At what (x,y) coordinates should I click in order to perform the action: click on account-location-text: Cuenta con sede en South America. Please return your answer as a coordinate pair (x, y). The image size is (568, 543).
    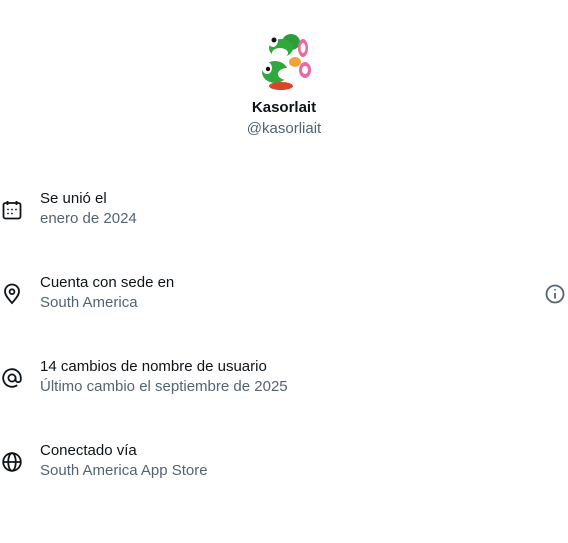
    Looking at the image, I should click on (107, 293).